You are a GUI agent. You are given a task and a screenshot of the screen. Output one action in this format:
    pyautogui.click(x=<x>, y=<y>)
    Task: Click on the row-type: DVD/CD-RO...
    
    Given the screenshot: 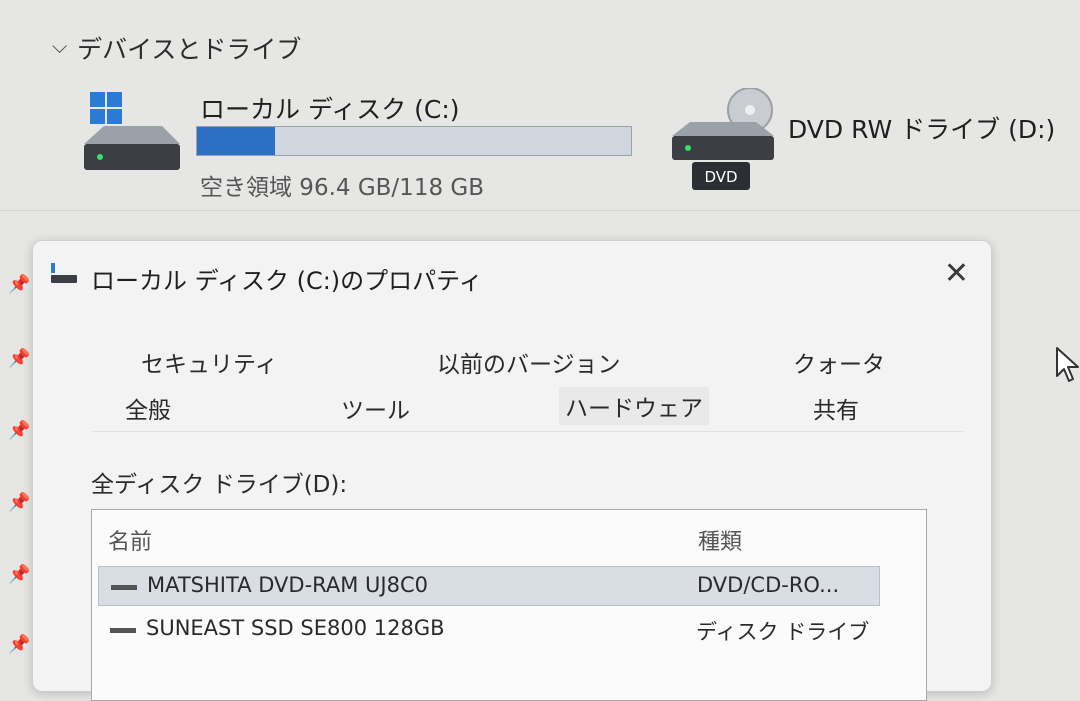 What is the action you would take?
    pyautogui.click(x=768, y=585)
    